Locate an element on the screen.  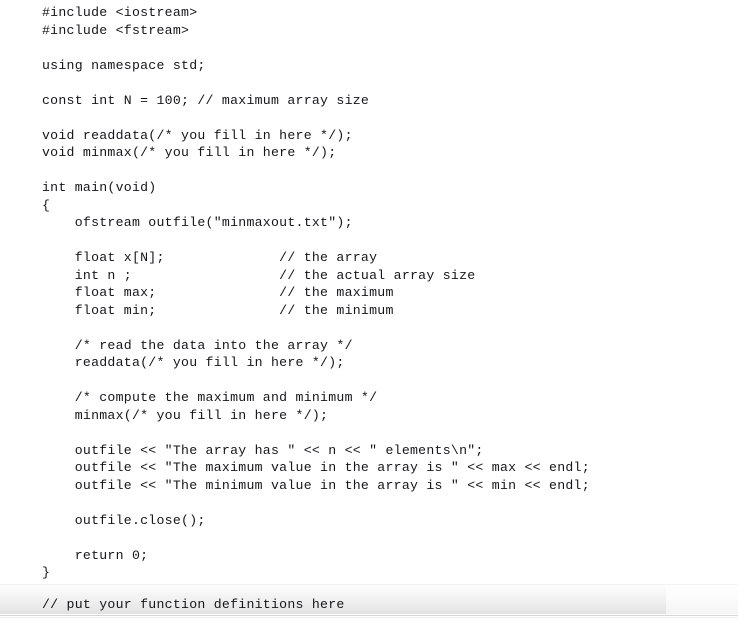
code-line: } is located at coordinates (46, 572).